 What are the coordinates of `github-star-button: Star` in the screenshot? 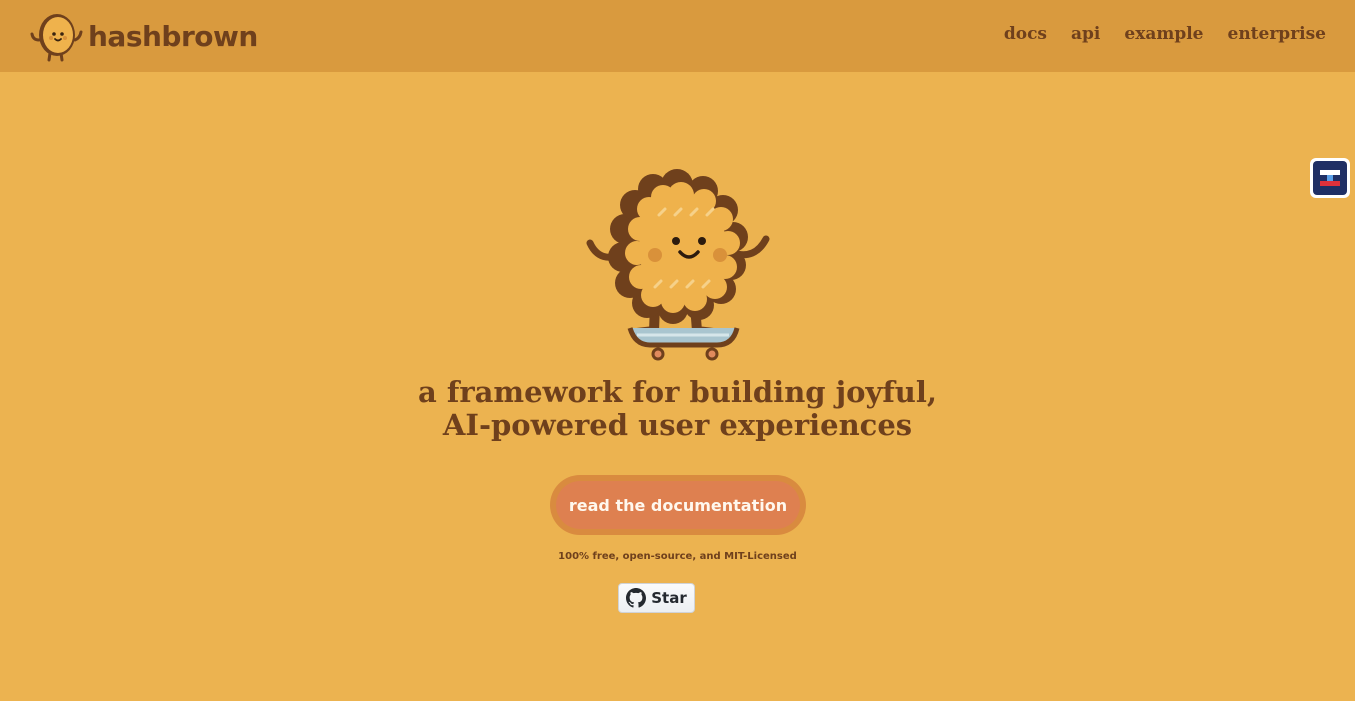 It's located at (656, 598).